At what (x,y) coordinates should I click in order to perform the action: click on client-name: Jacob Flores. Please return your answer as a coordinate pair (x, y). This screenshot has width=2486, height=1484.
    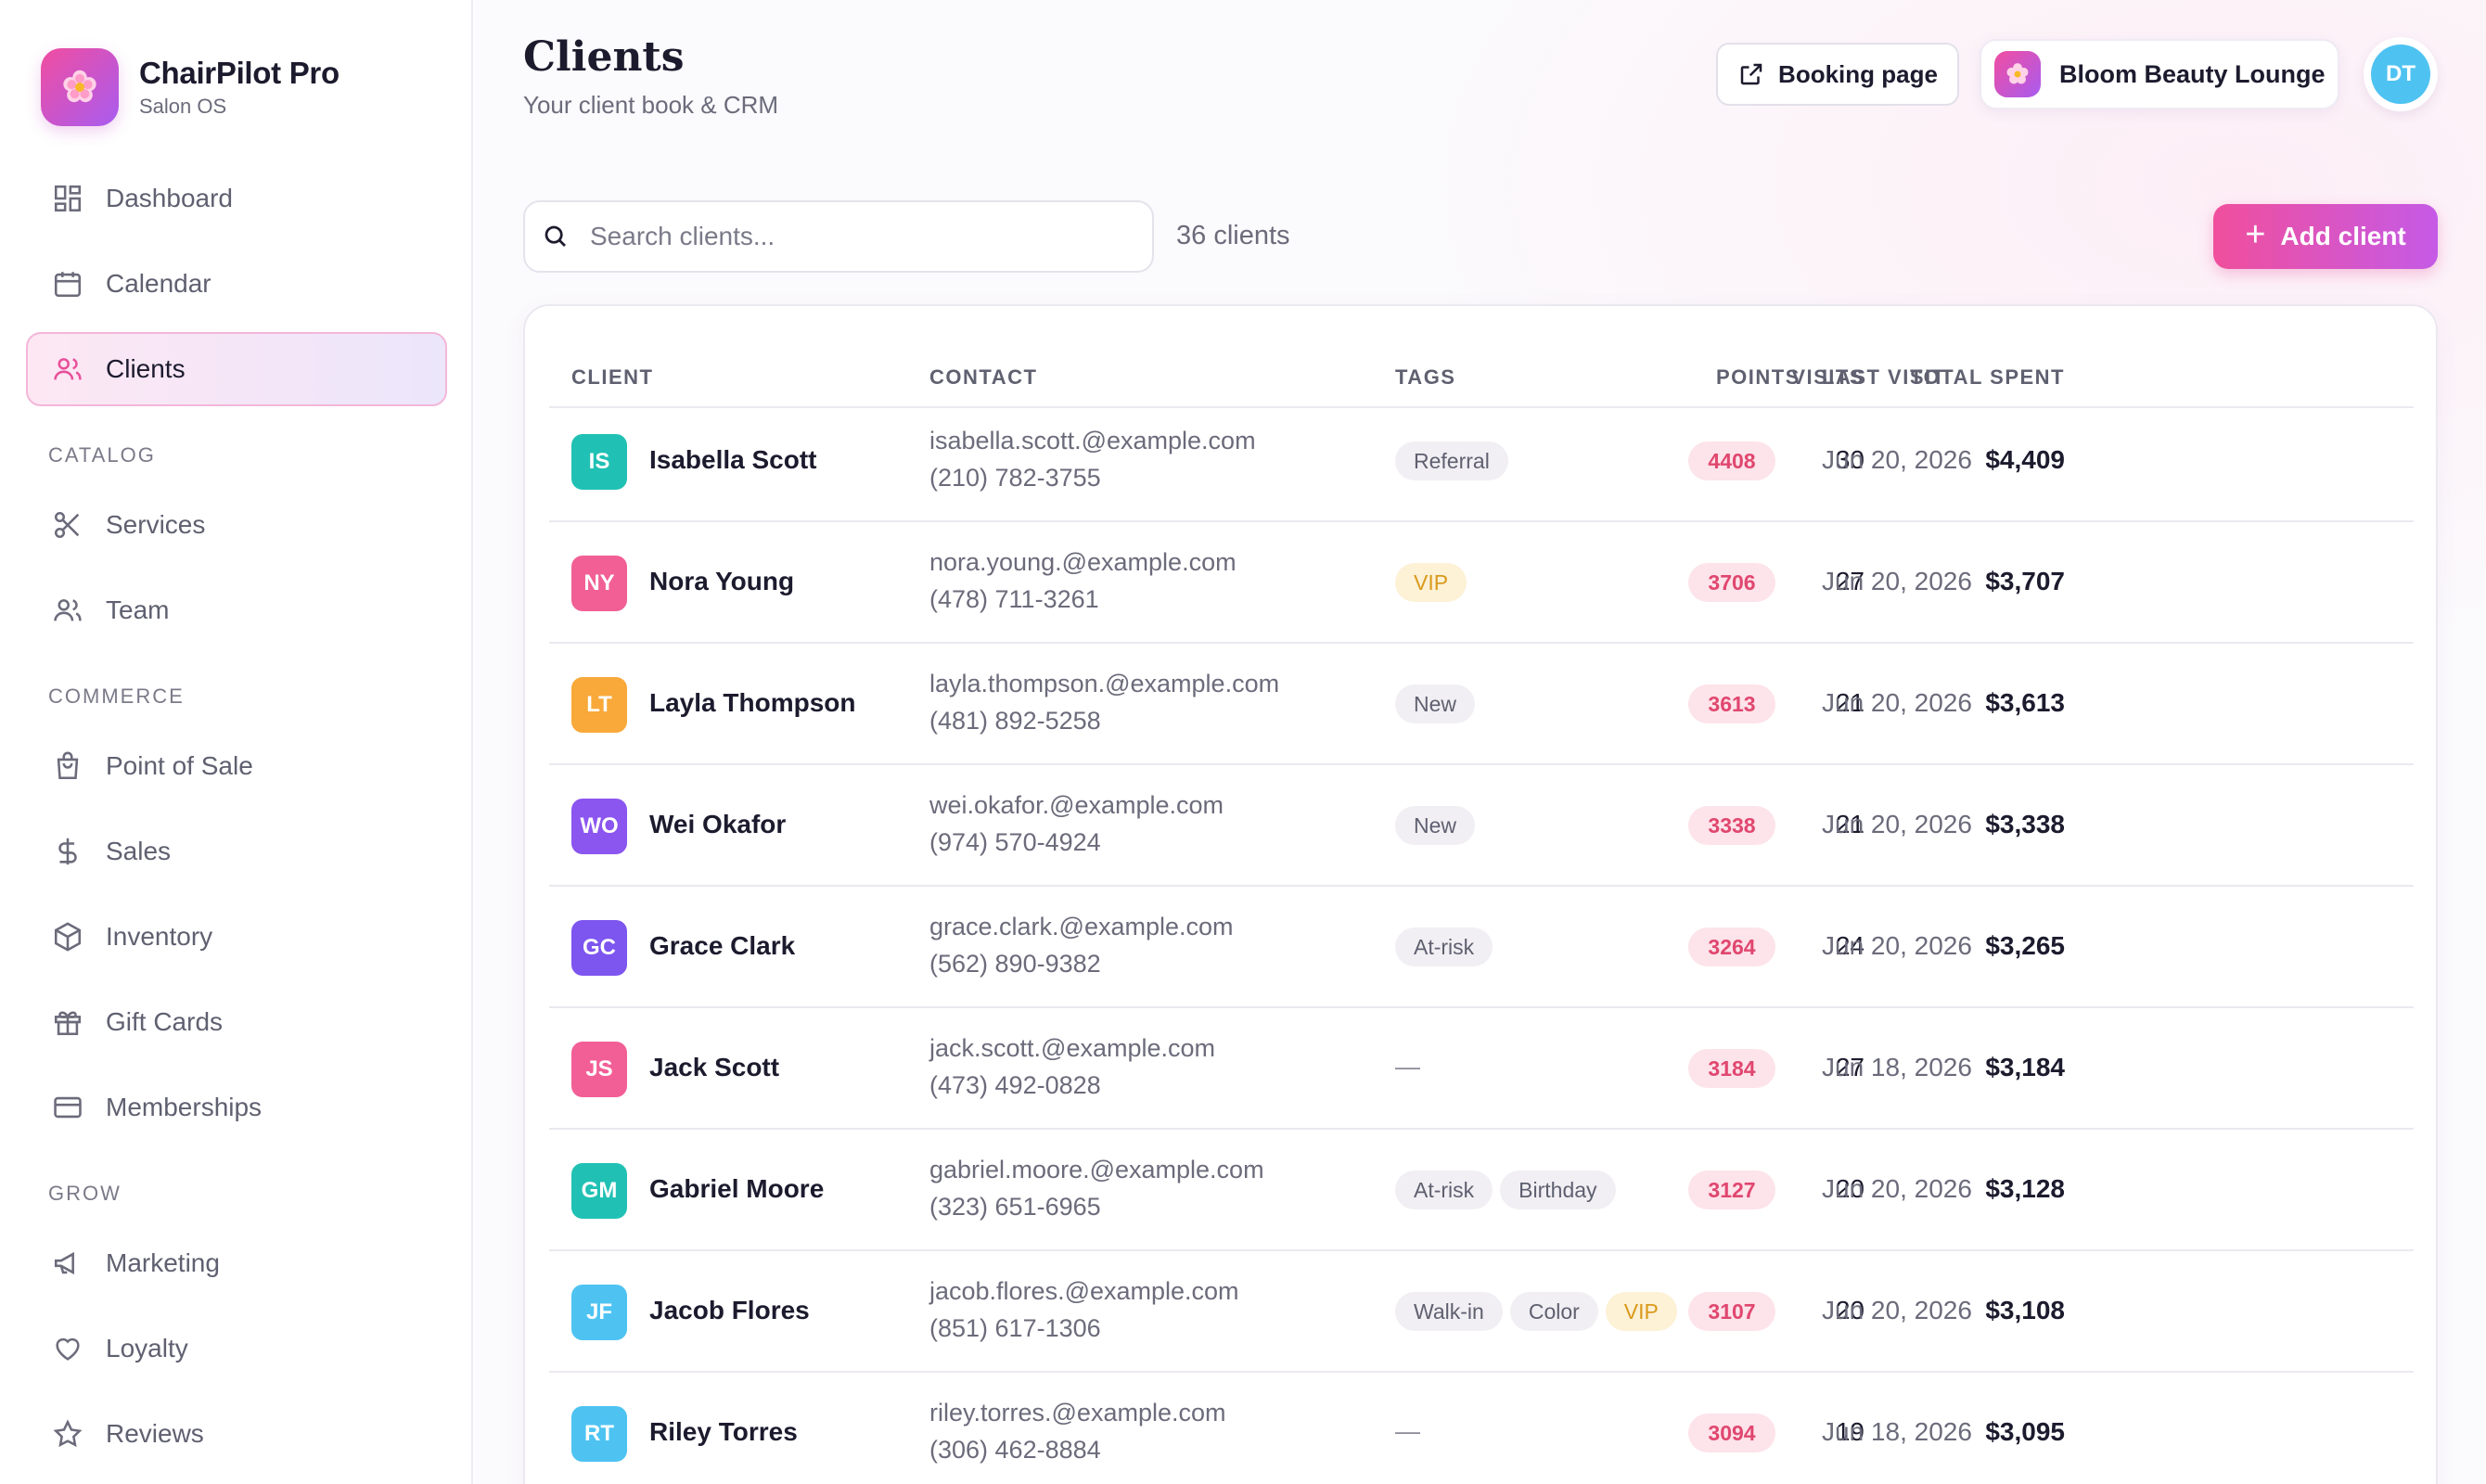
    Looking at the image, I should click on (729, 1310).